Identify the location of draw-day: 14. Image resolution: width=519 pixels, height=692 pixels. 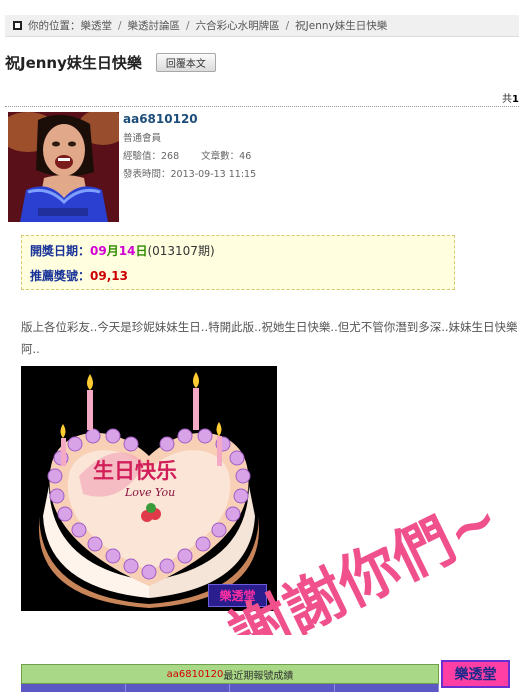
(127, 251).